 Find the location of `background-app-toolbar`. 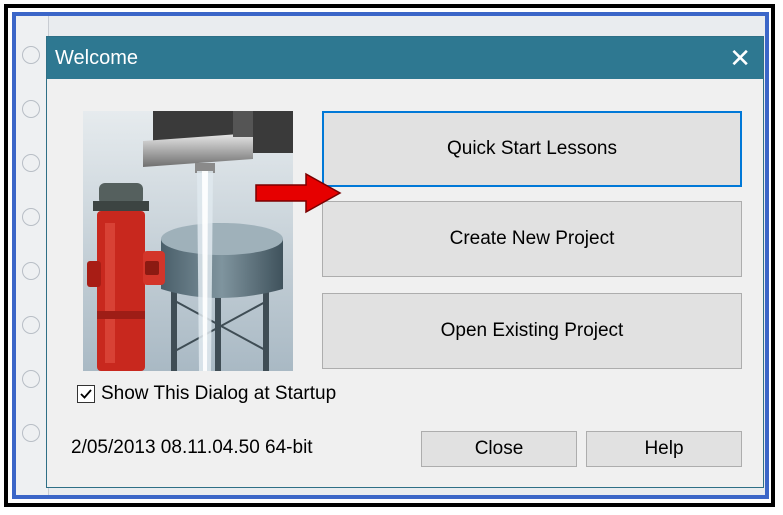

background-app-toolbar is located at coordinates (32, 255).